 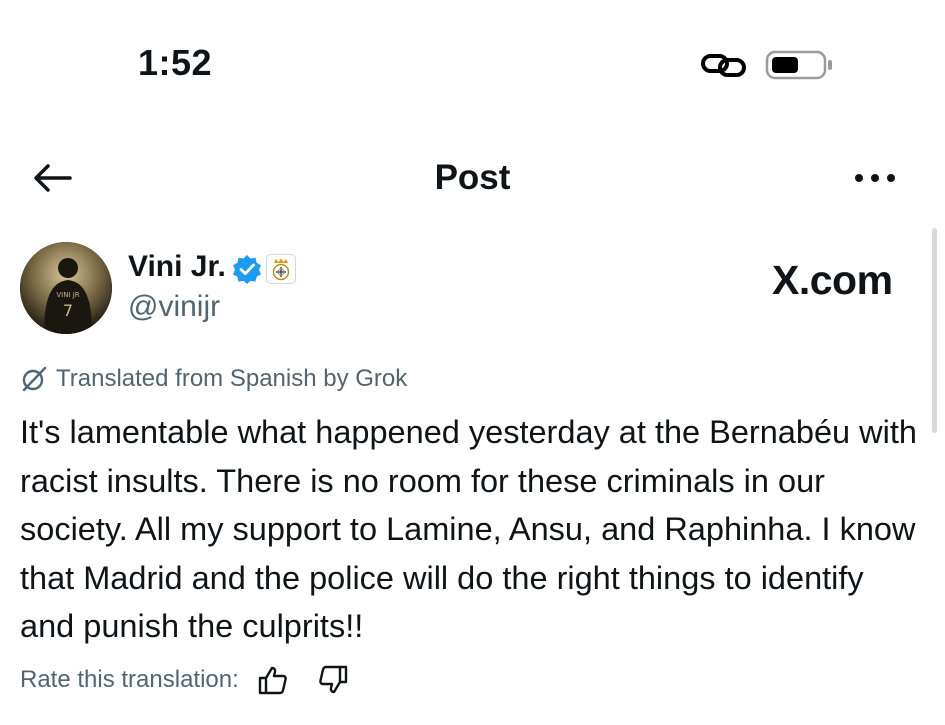 What do you see at coordinates (934, 330) in the screenshot?
I see `scrollbar` at bounding box center [934, 330].